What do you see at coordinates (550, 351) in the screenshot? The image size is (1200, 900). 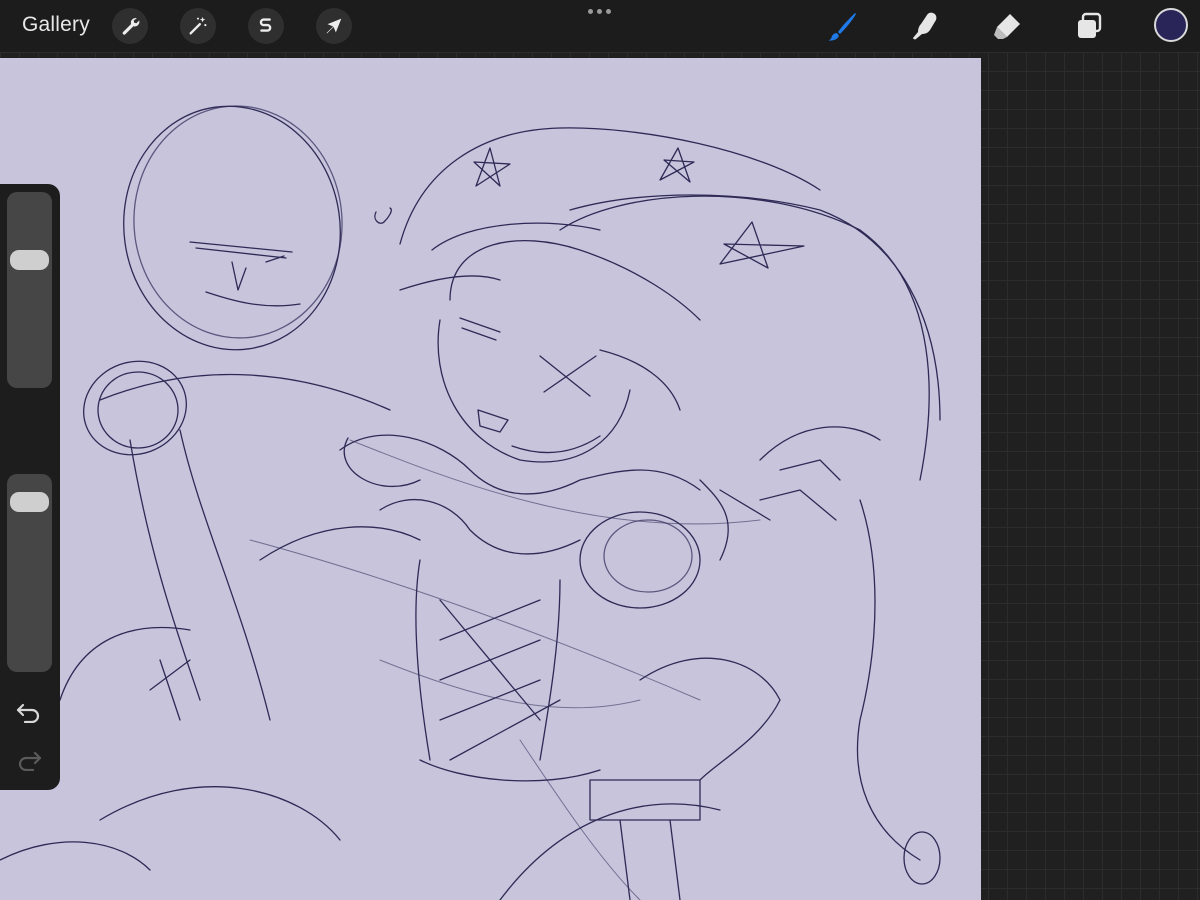 I see `sketch-face` at bounding box center [550, 351].